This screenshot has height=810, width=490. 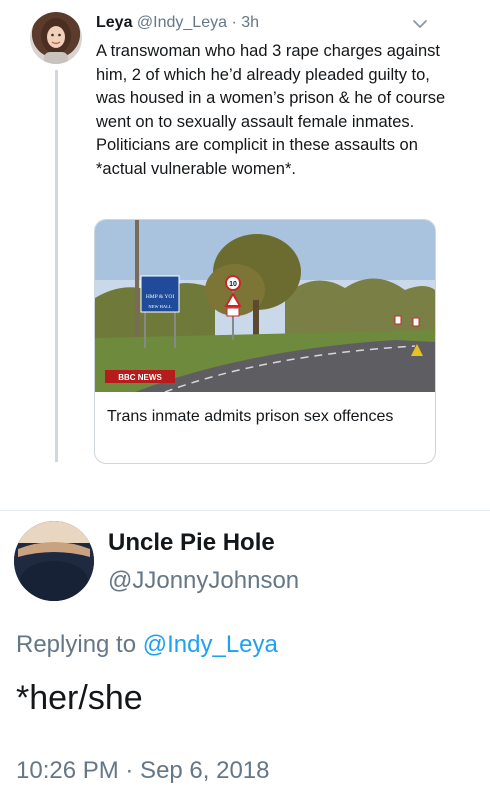 I want to click on reply-author-handle: @JJonnyJohnson, so click(x=203, y=581).